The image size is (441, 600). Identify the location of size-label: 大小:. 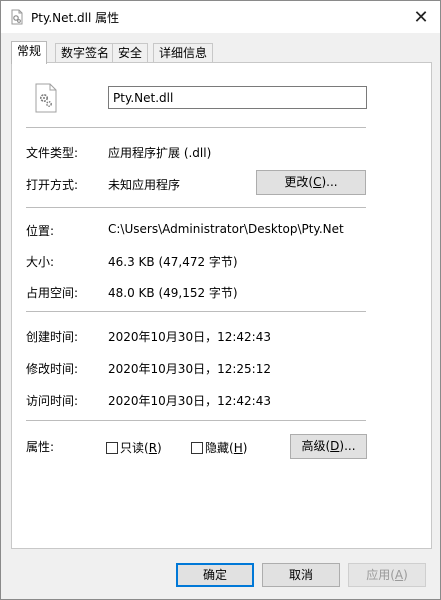
(40, 262).